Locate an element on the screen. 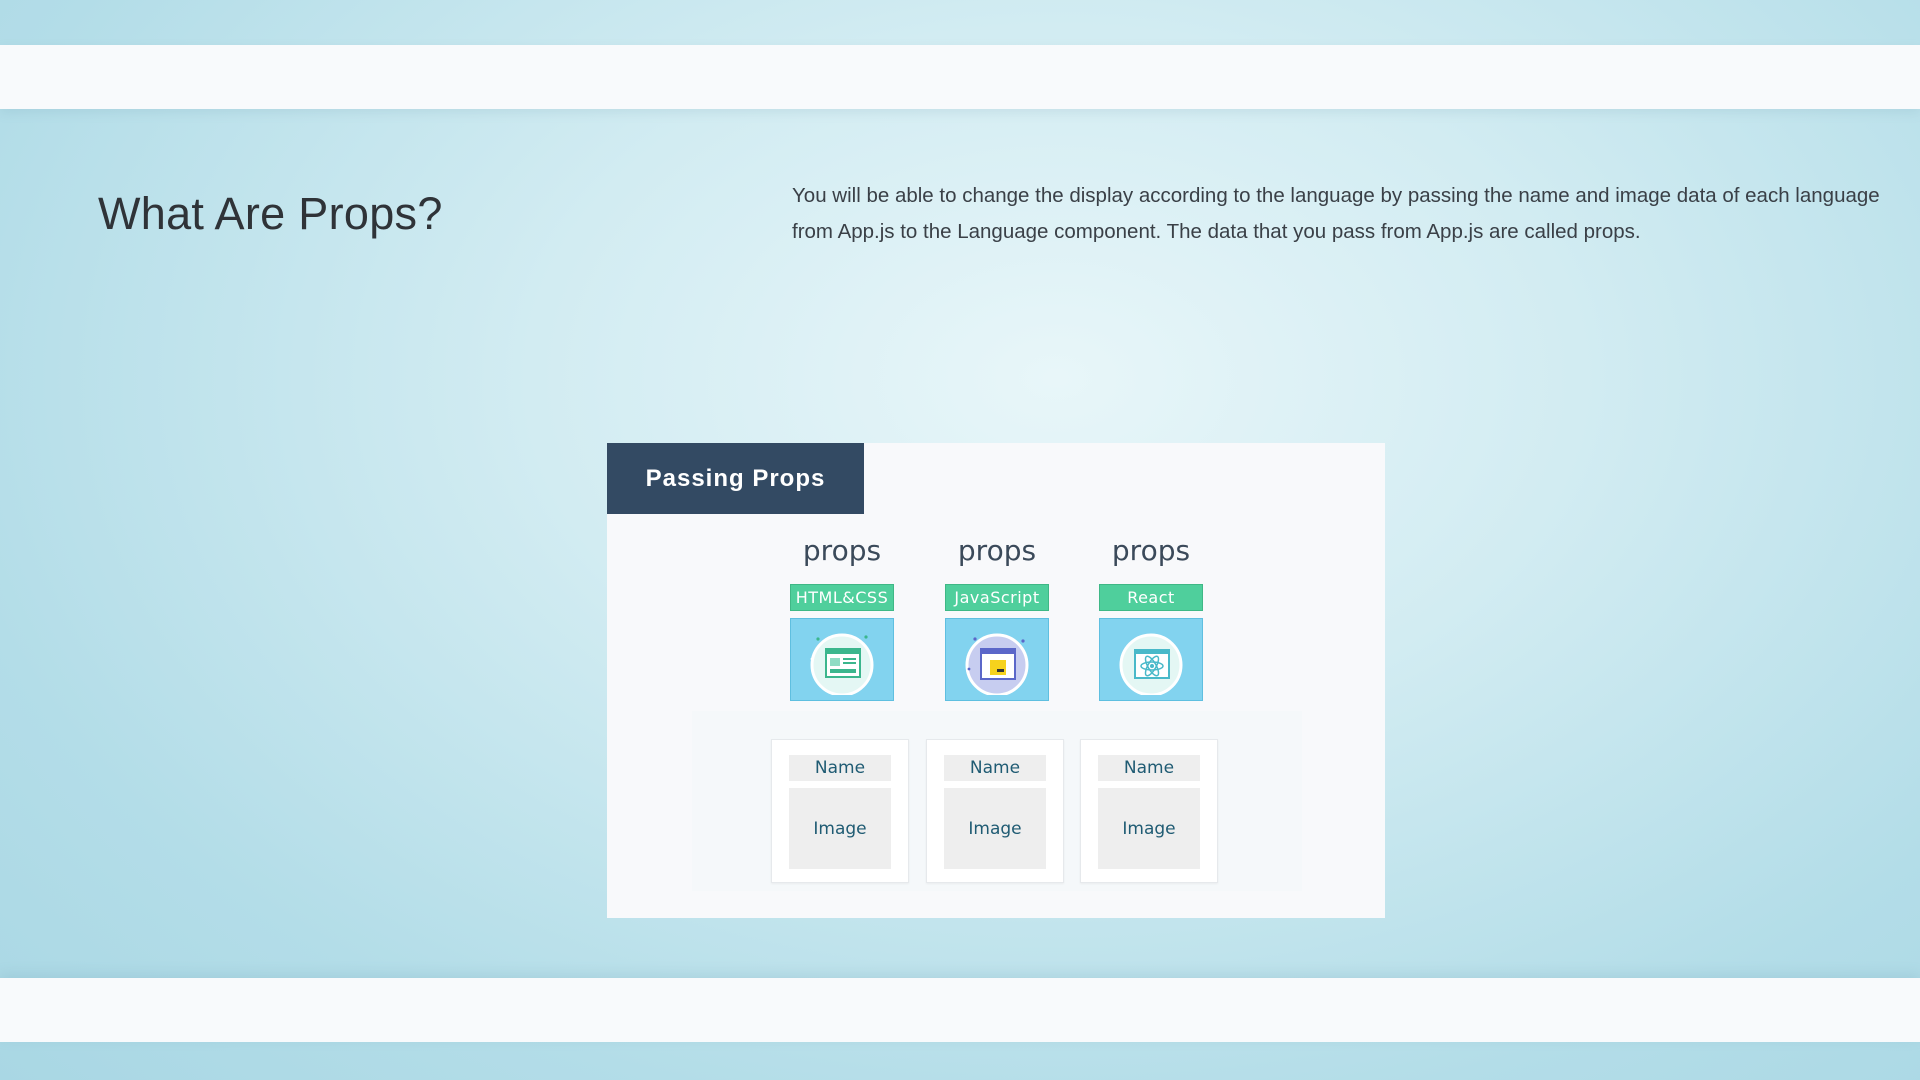 Image resolution: width=1920 pixels, height=1080 pixels. language-badge: HTML&CSS is located at coordinates (842, 597).